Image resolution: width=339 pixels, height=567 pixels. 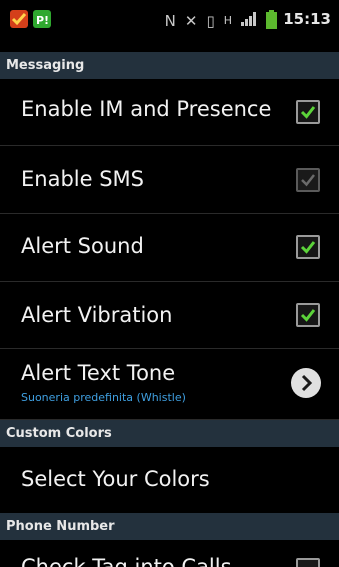 What do you see at coordinates (97, 315) in the screenshot?
I see `setting-label: Alert Vibration` at bounding box center [97, 315].